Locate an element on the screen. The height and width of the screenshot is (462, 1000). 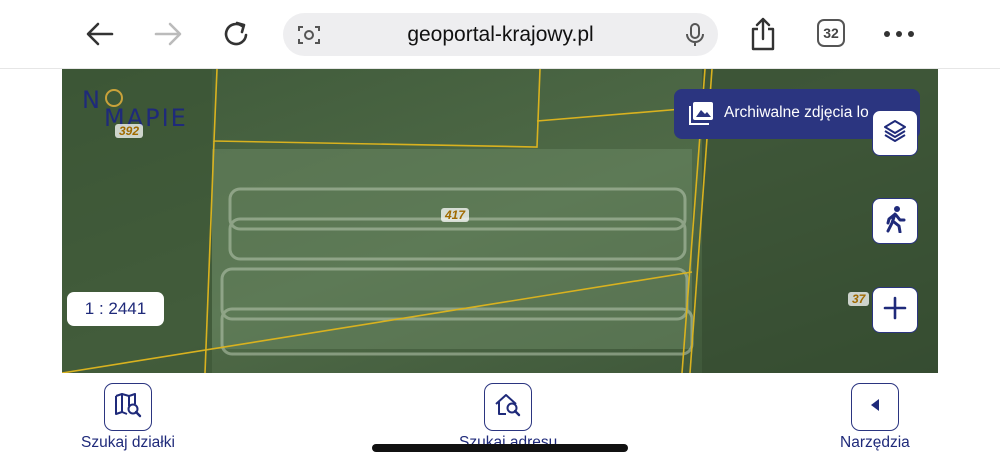
tools-menu: Narzędzia is located at coordinates (875, 417).